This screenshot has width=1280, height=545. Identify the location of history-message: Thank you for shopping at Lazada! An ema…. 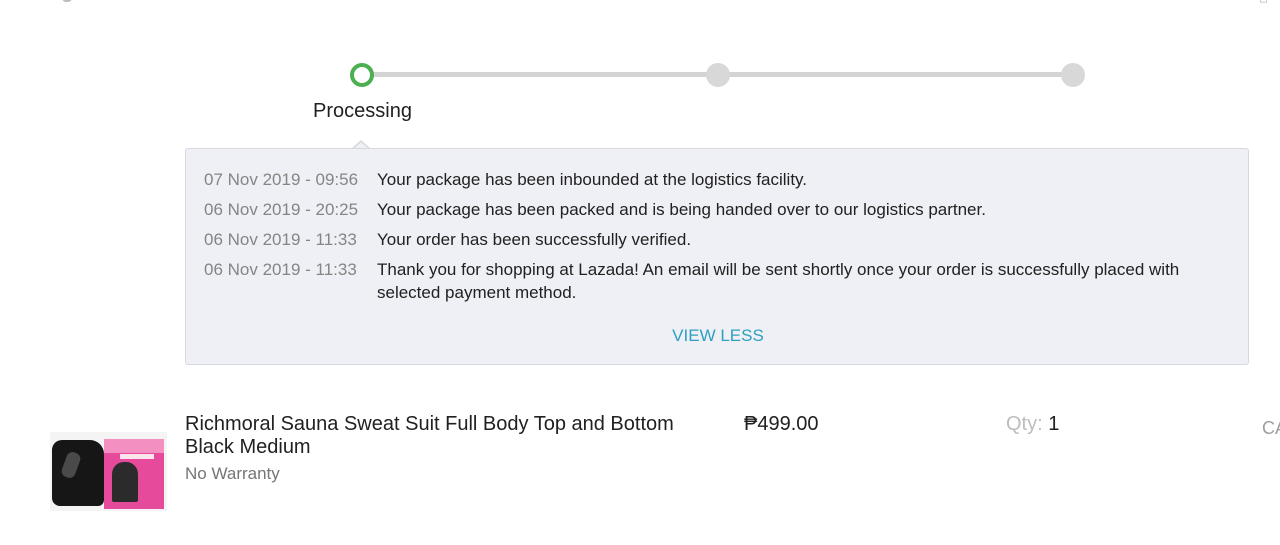
(778, 281).